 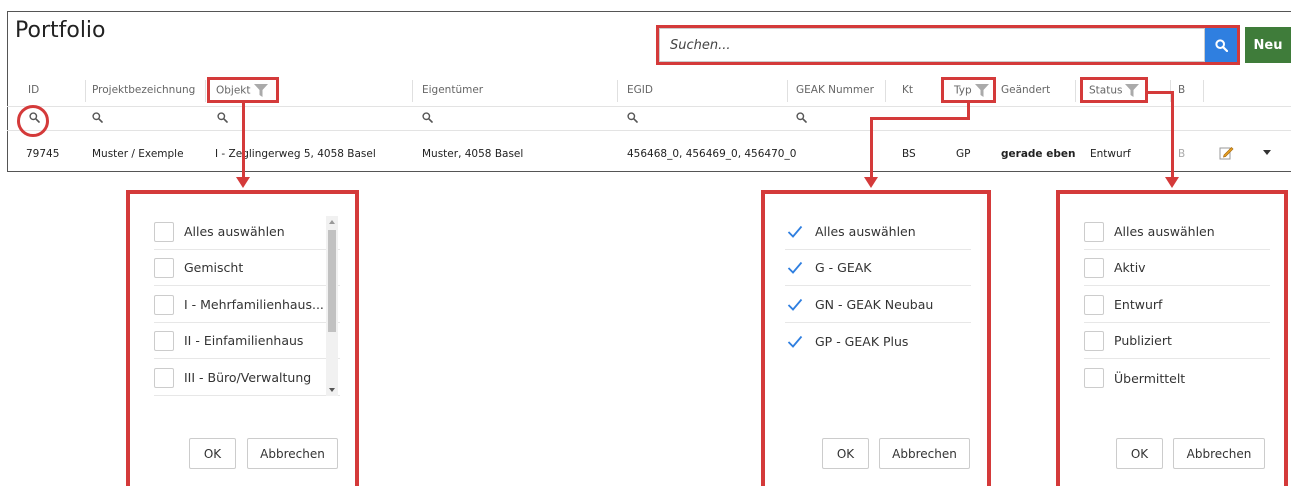 What do you see at coordinates (871, 182) in the screenshot?
I see `arrow-typ-head` at bounding box center [871, 182].